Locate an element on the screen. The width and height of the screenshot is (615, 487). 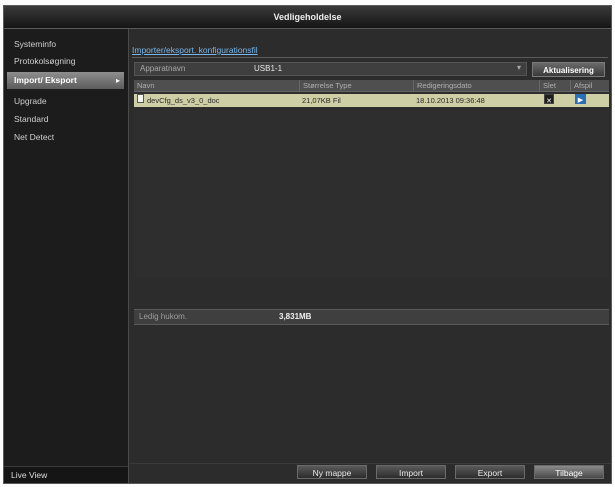
sidebar-item-net-detect: Net Detect is located at coordinates (65, 137).